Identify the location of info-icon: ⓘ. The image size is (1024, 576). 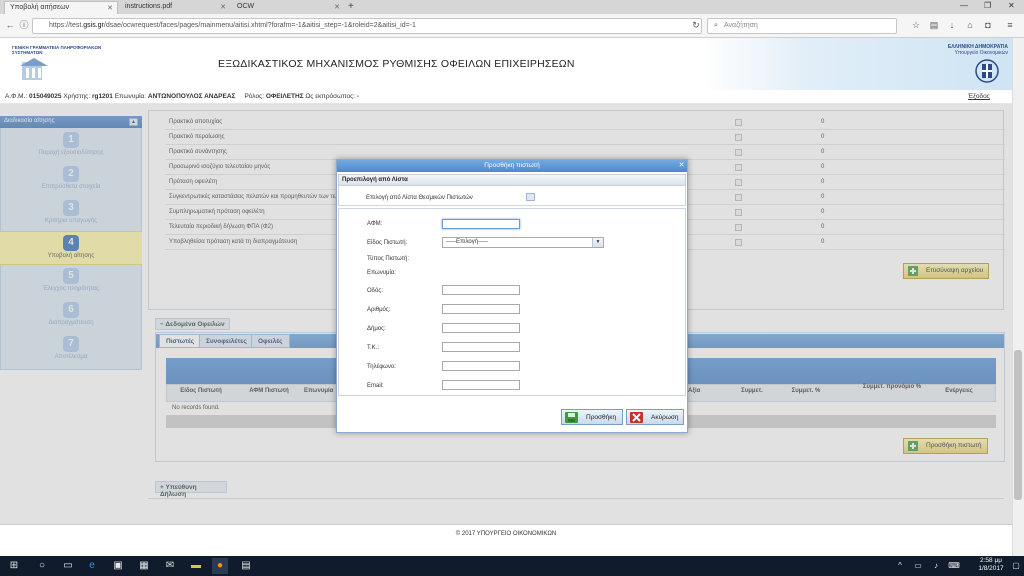
(24, 25).